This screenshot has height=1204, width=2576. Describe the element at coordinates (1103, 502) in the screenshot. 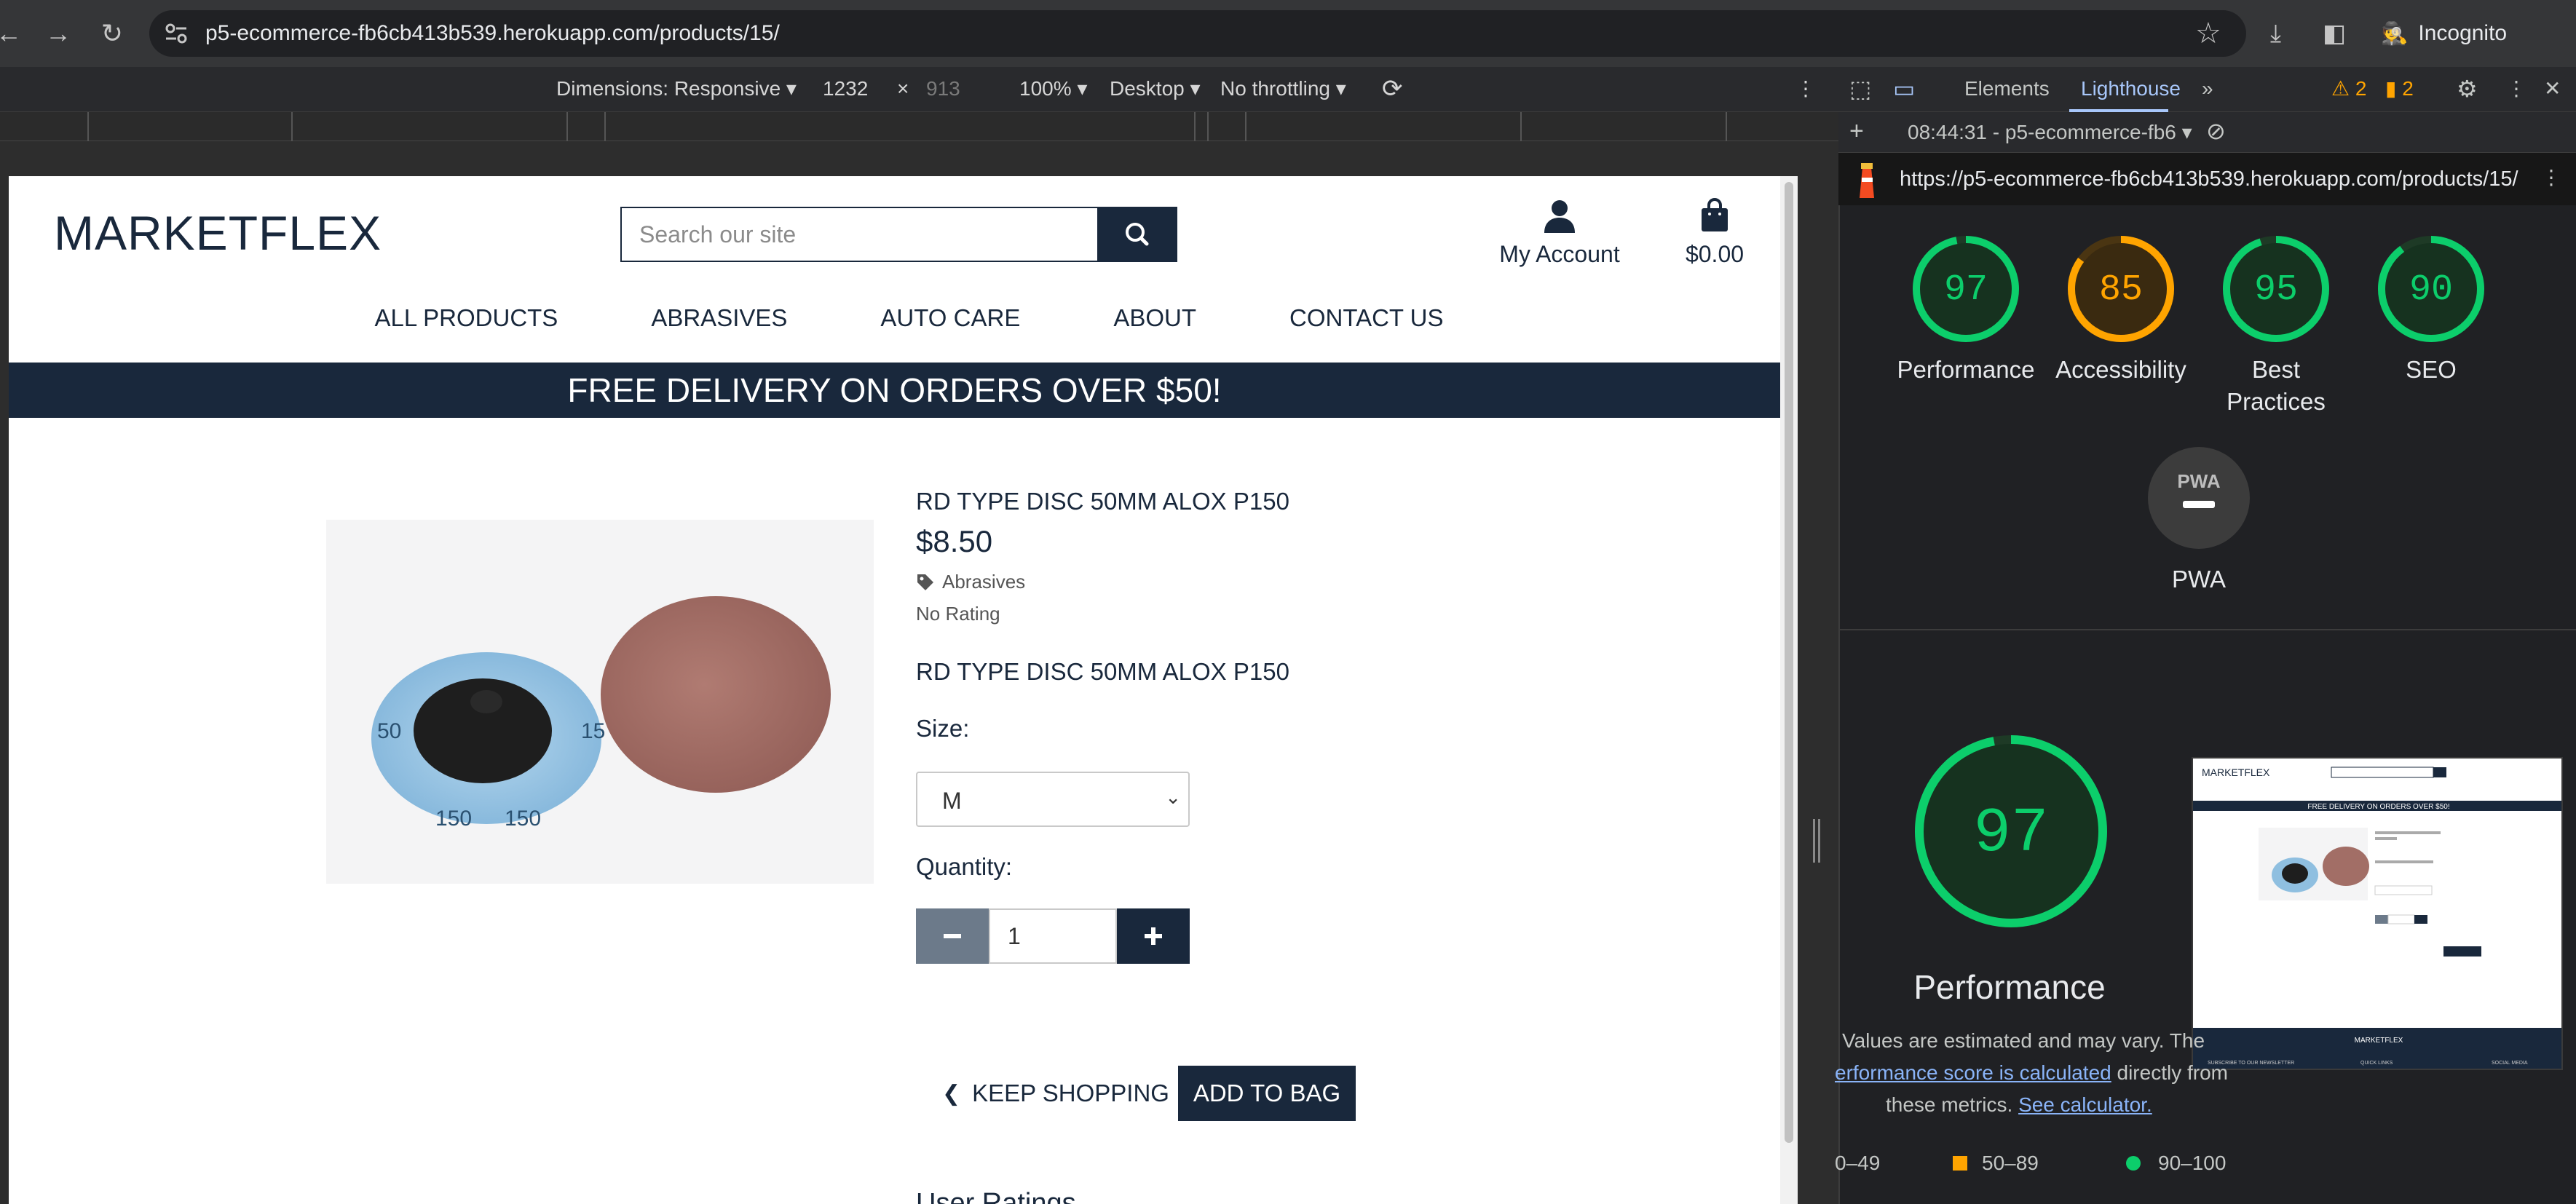

I see `product-title: RD TYPE DISC 50MM ALOX P150` at that location.